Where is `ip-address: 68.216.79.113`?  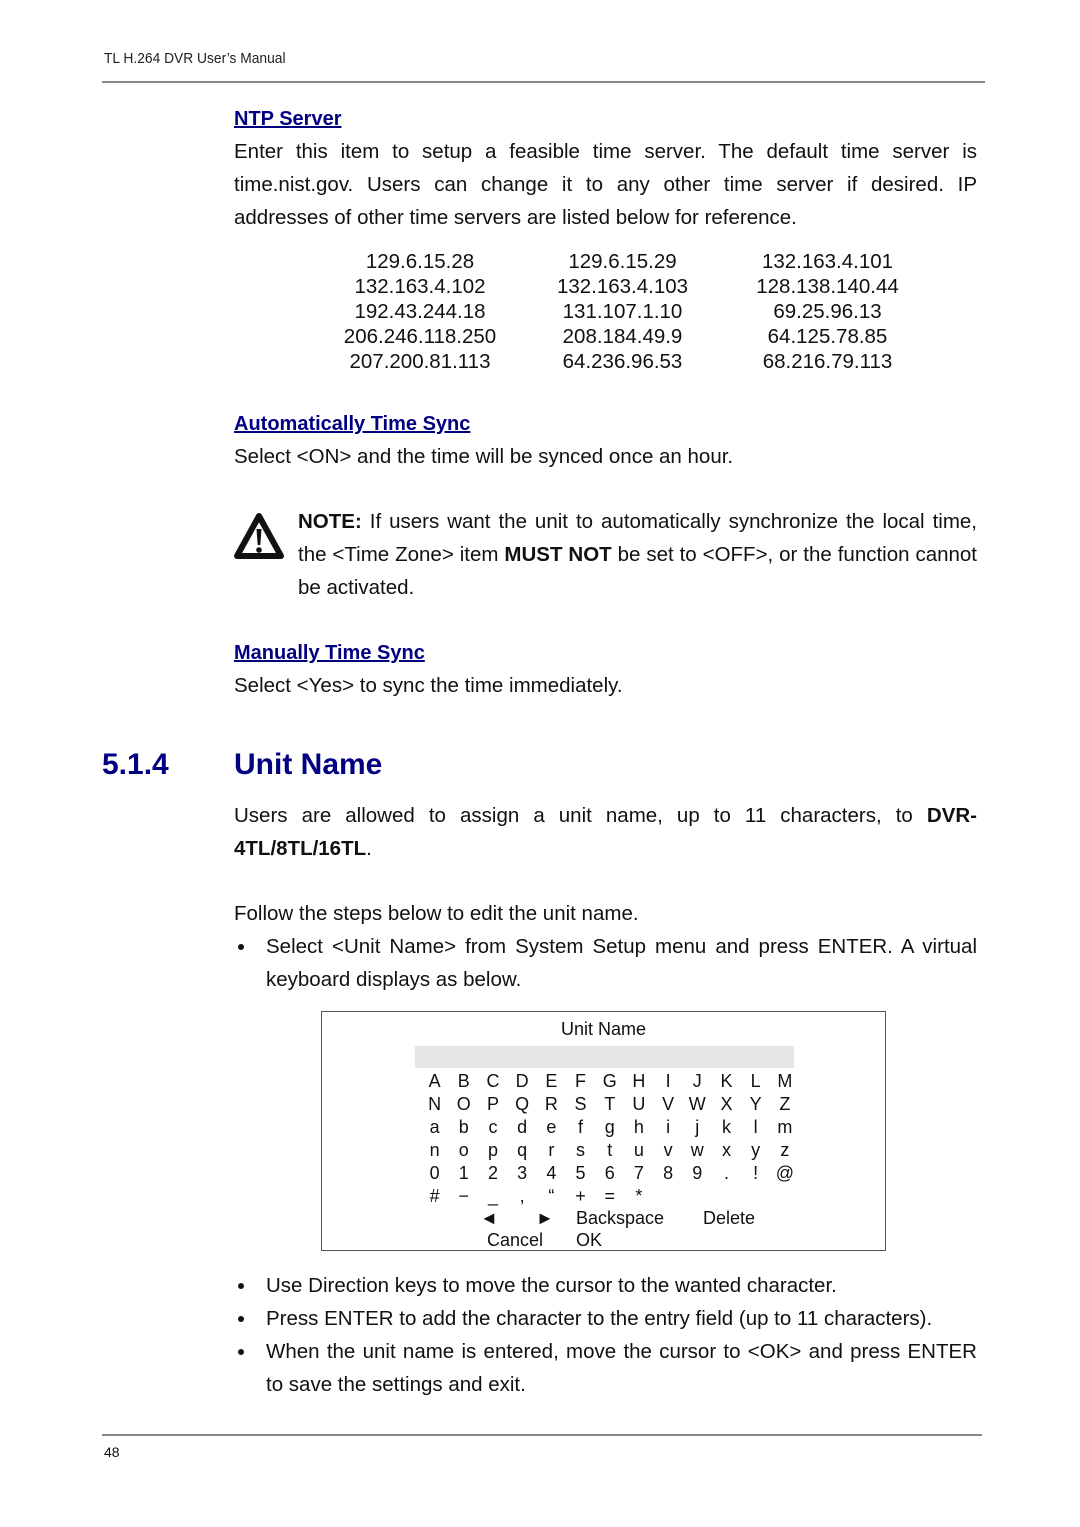
ip-address: 68.216.79.113 is located at coordinates (827, 361).